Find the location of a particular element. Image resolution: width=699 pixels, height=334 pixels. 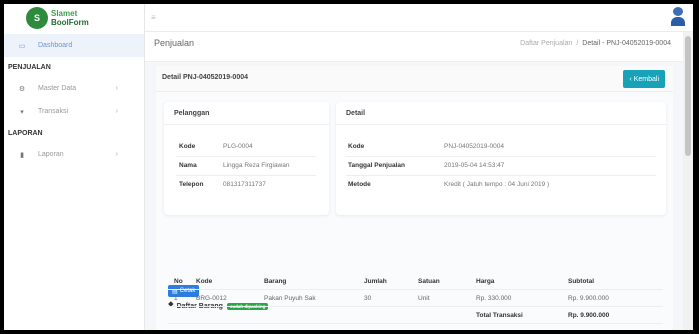

telepon-label: Telepon is located at coordinates (191, 184).